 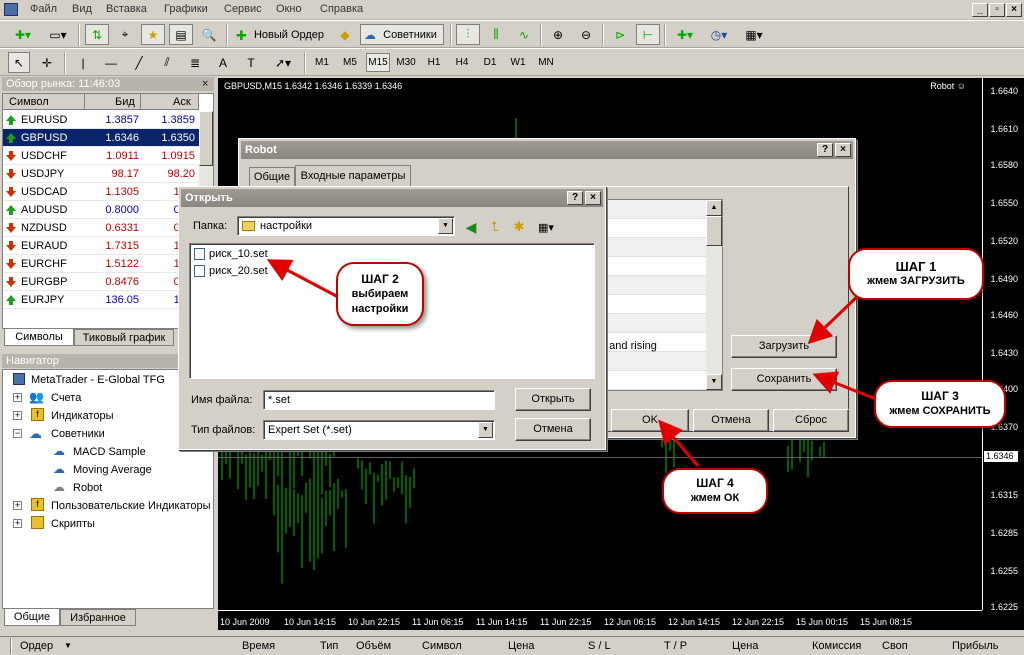 I want to click on nav-indicators: Индикаторы, so click(x=82, y=416).